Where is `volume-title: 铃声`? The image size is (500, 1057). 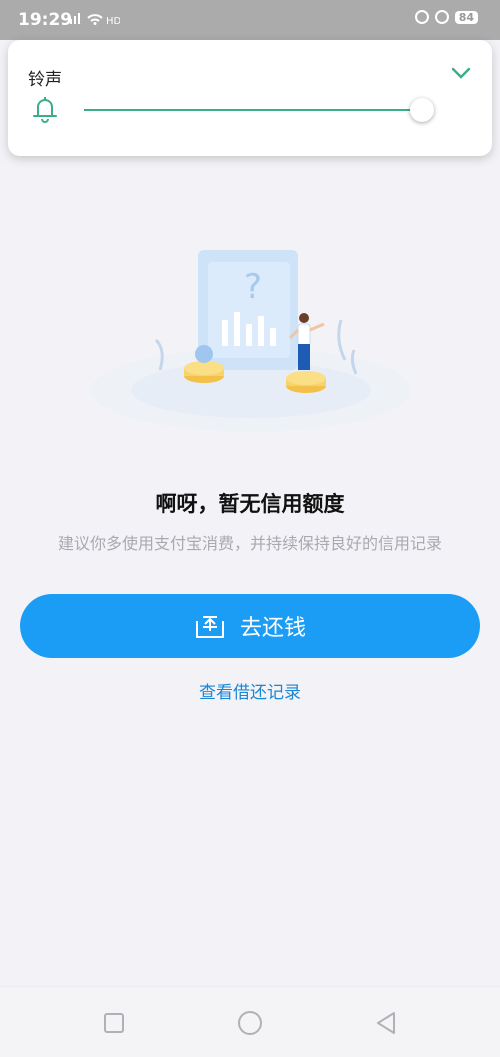
volume-title: 铃声 is located at coordinates (45, 80).